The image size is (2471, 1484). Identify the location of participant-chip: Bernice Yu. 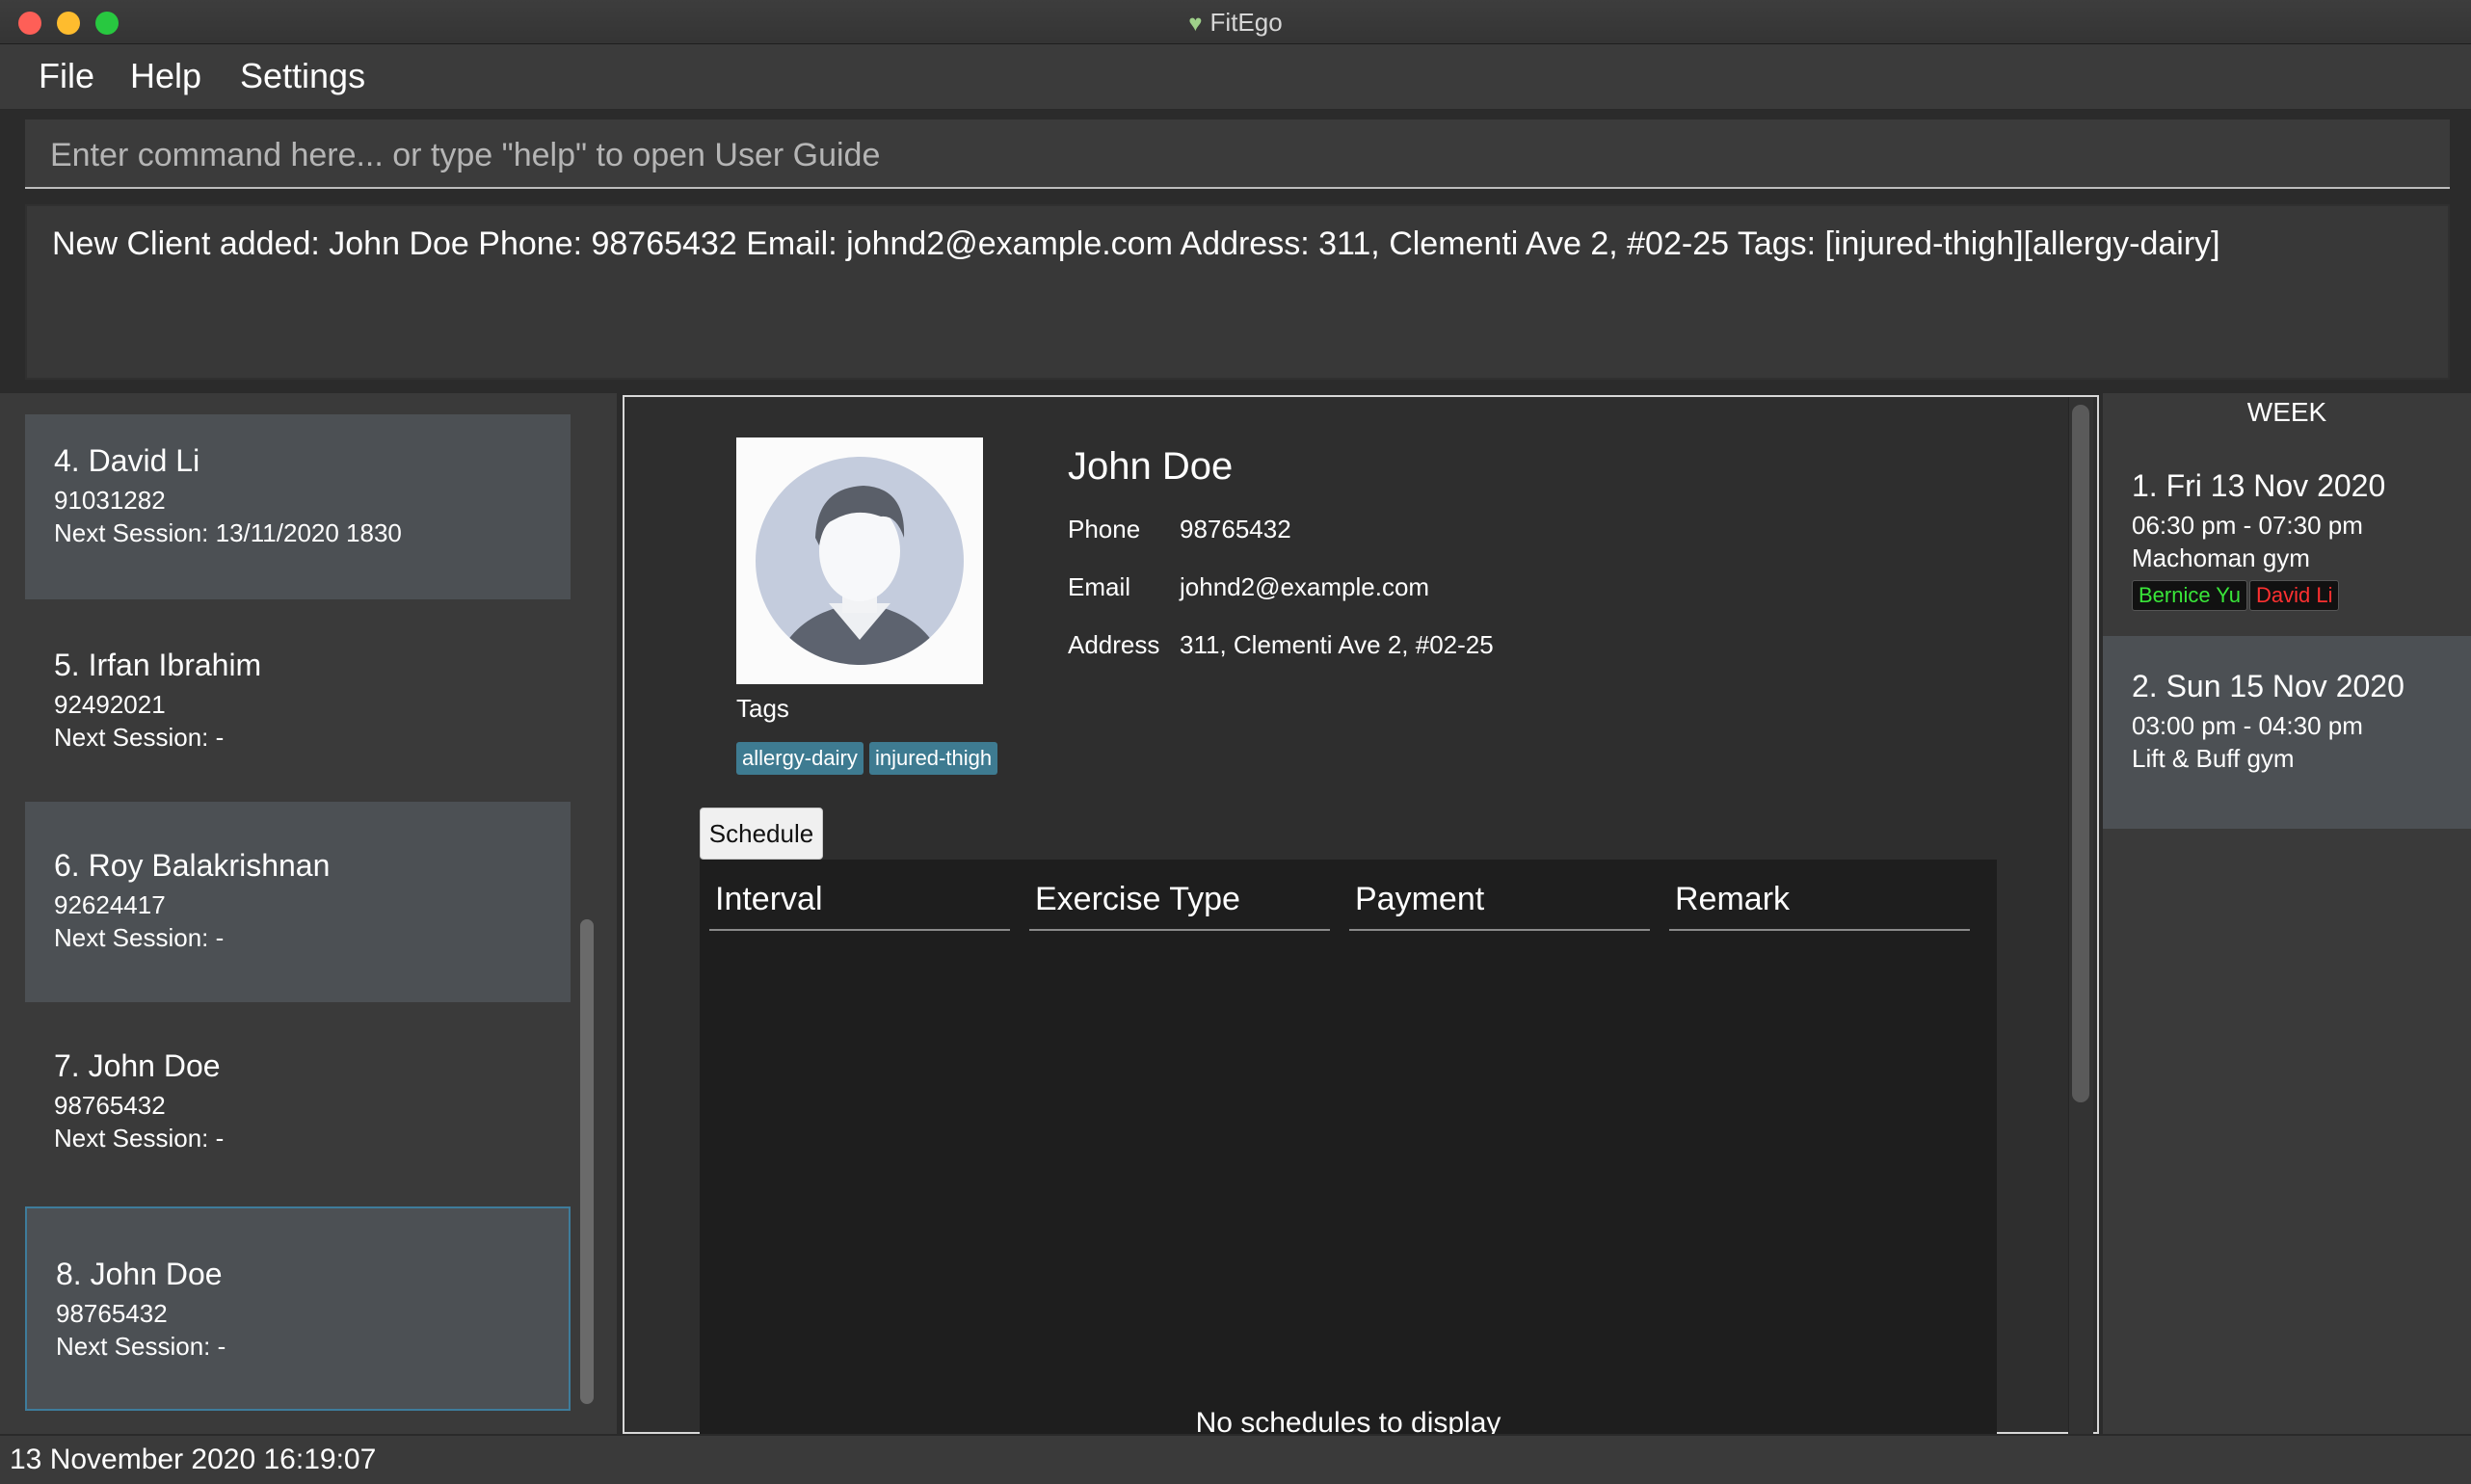
(2190, 595).